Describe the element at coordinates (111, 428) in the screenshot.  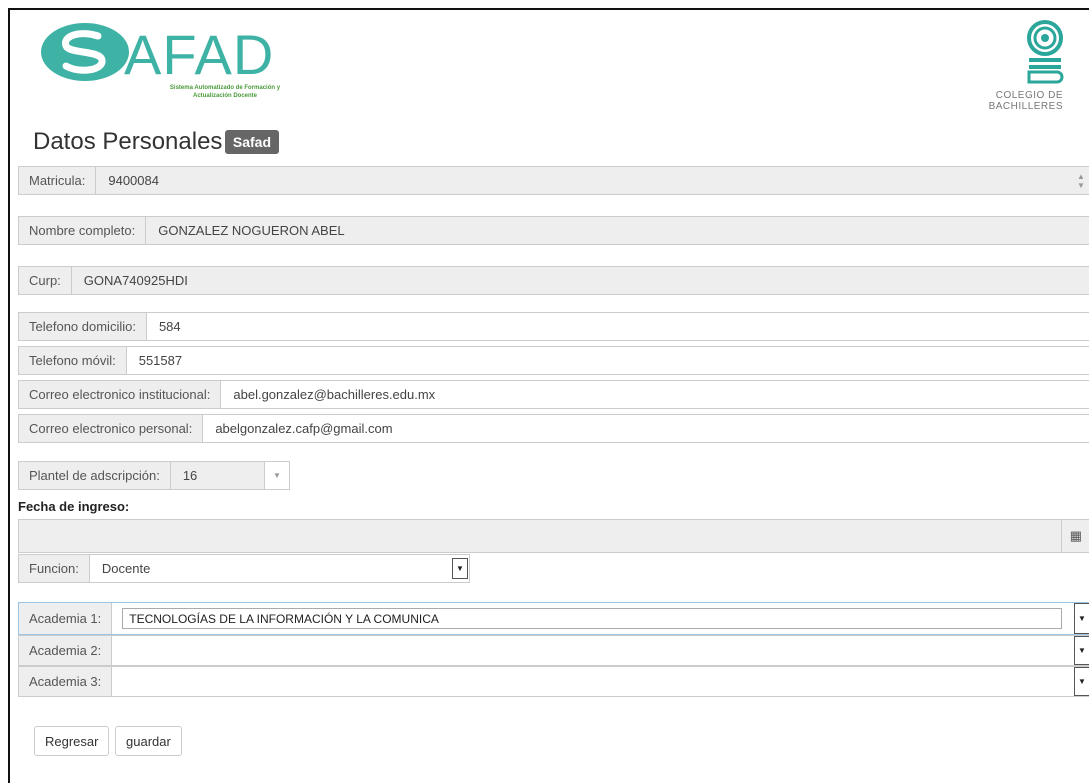
I see `correo-personal-label: Correo electronico personal:` at that location.